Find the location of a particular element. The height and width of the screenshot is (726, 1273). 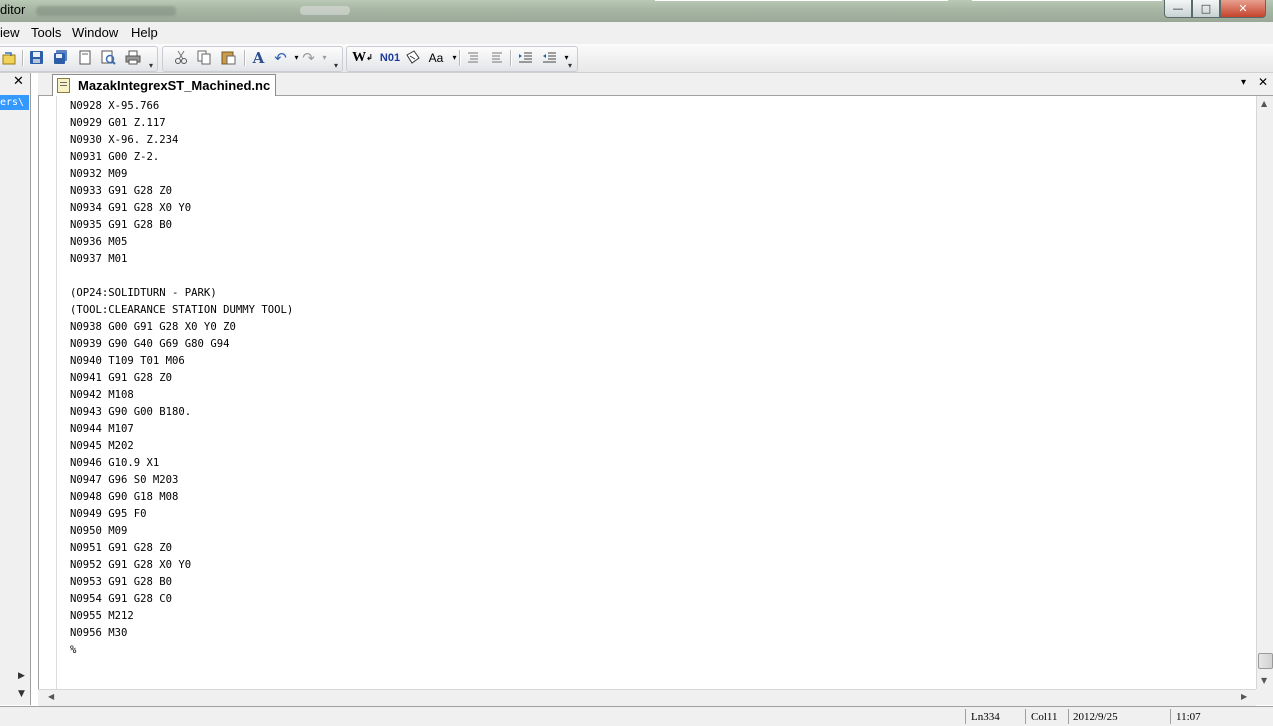

open-icon is located at coordinates (8, 57).